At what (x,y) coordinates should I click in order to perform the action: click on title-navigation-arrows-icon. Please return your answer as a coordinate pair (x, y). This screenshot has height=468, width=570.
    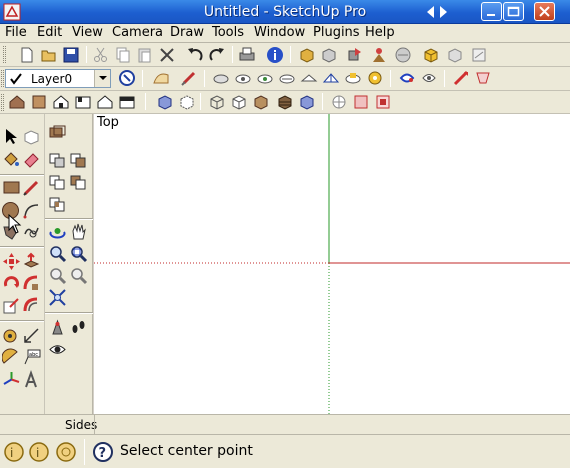
    Looking at the image, I should click on (437, 12).